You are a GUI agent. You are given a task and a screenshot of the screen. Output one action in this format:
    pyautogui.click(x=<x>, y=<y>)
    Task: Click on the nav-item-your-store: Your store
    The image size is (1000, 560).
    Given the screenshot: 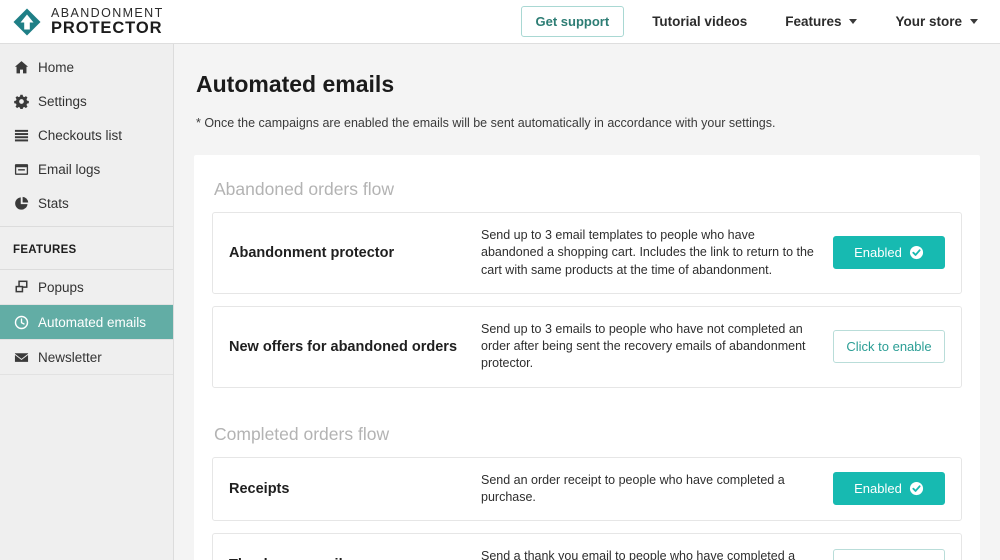 What is the action you would take?
    pyautogui.click(x=936, y=21)
    